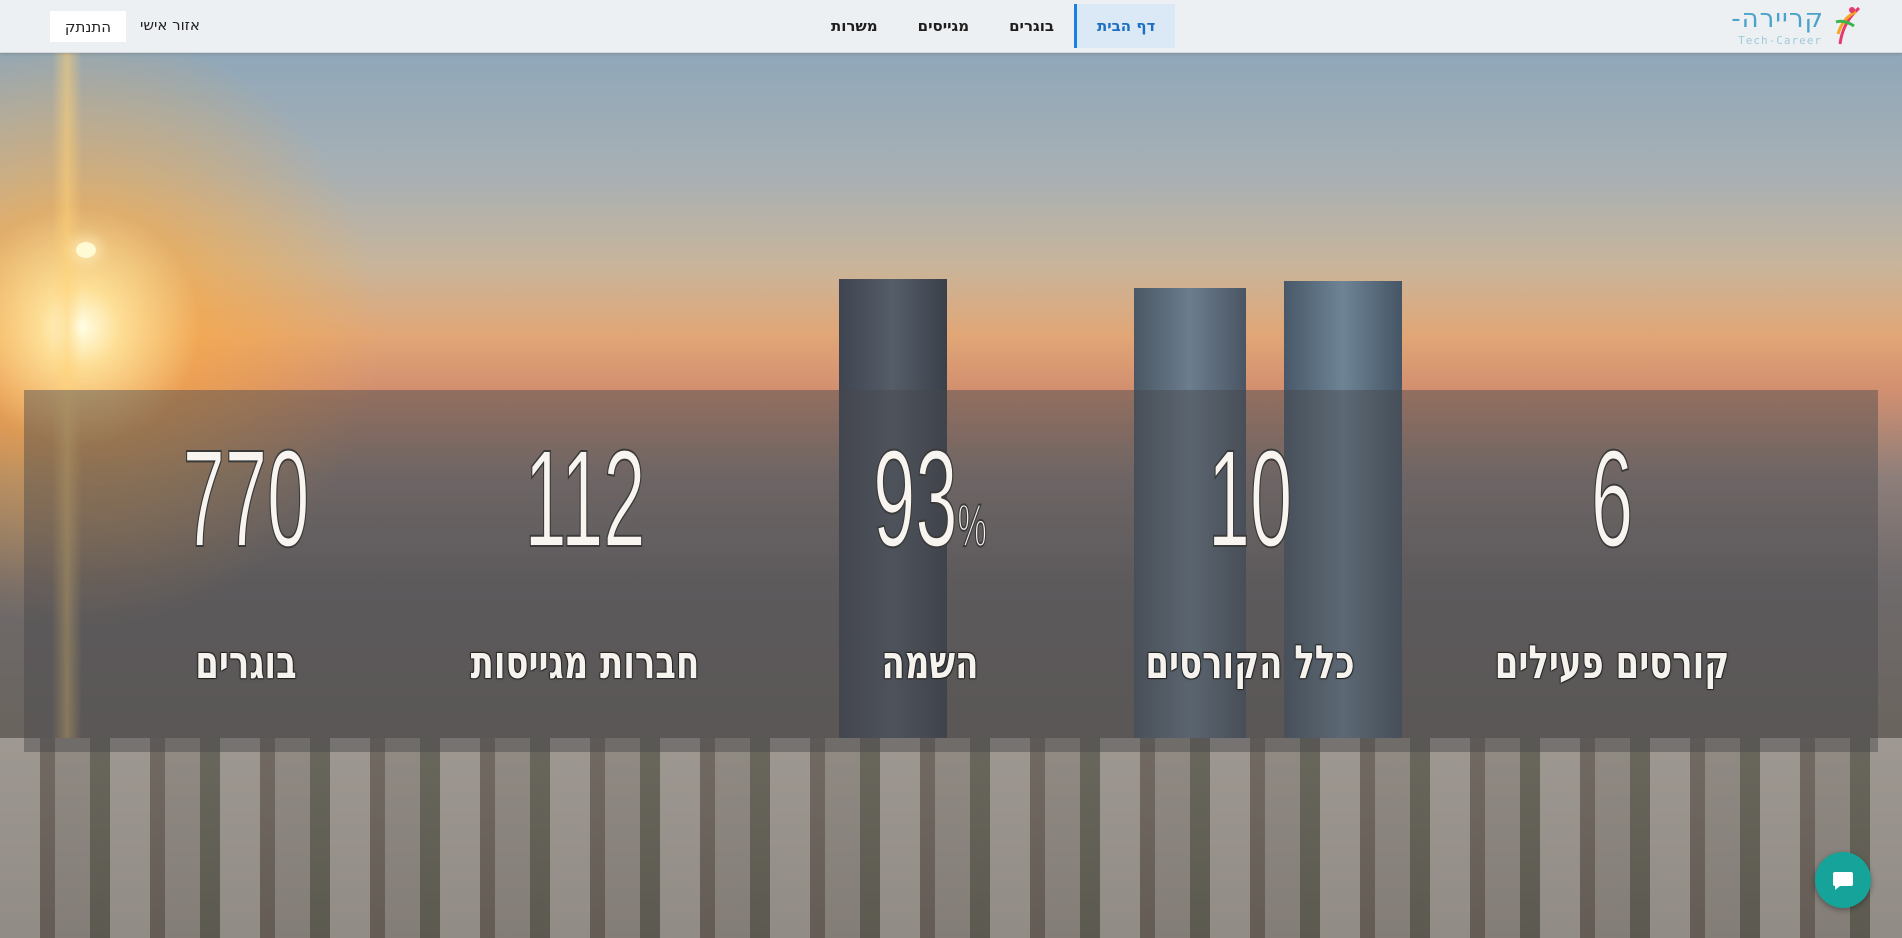 This screenshot has width=1902, height=938. I want to click on logo-mark-icon, so click(1848, 25).